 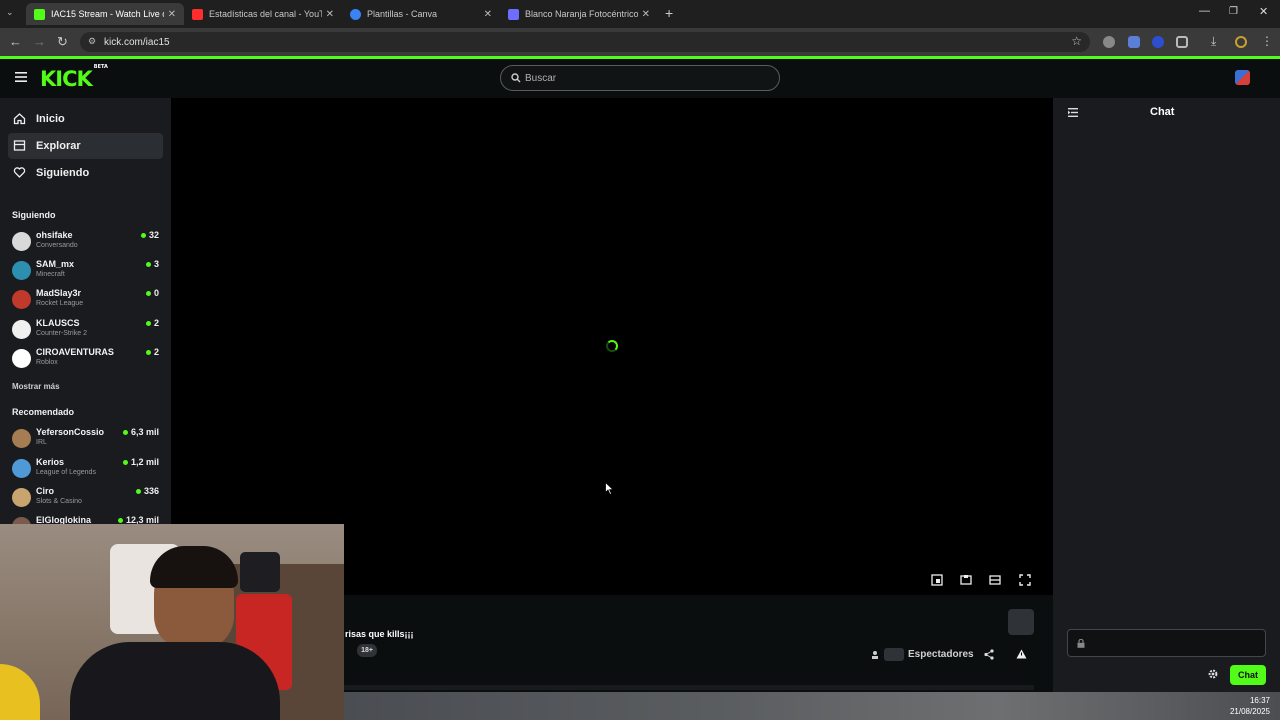 I want to click on url-text: kick.com/iac15, so click(x=137, y=42).